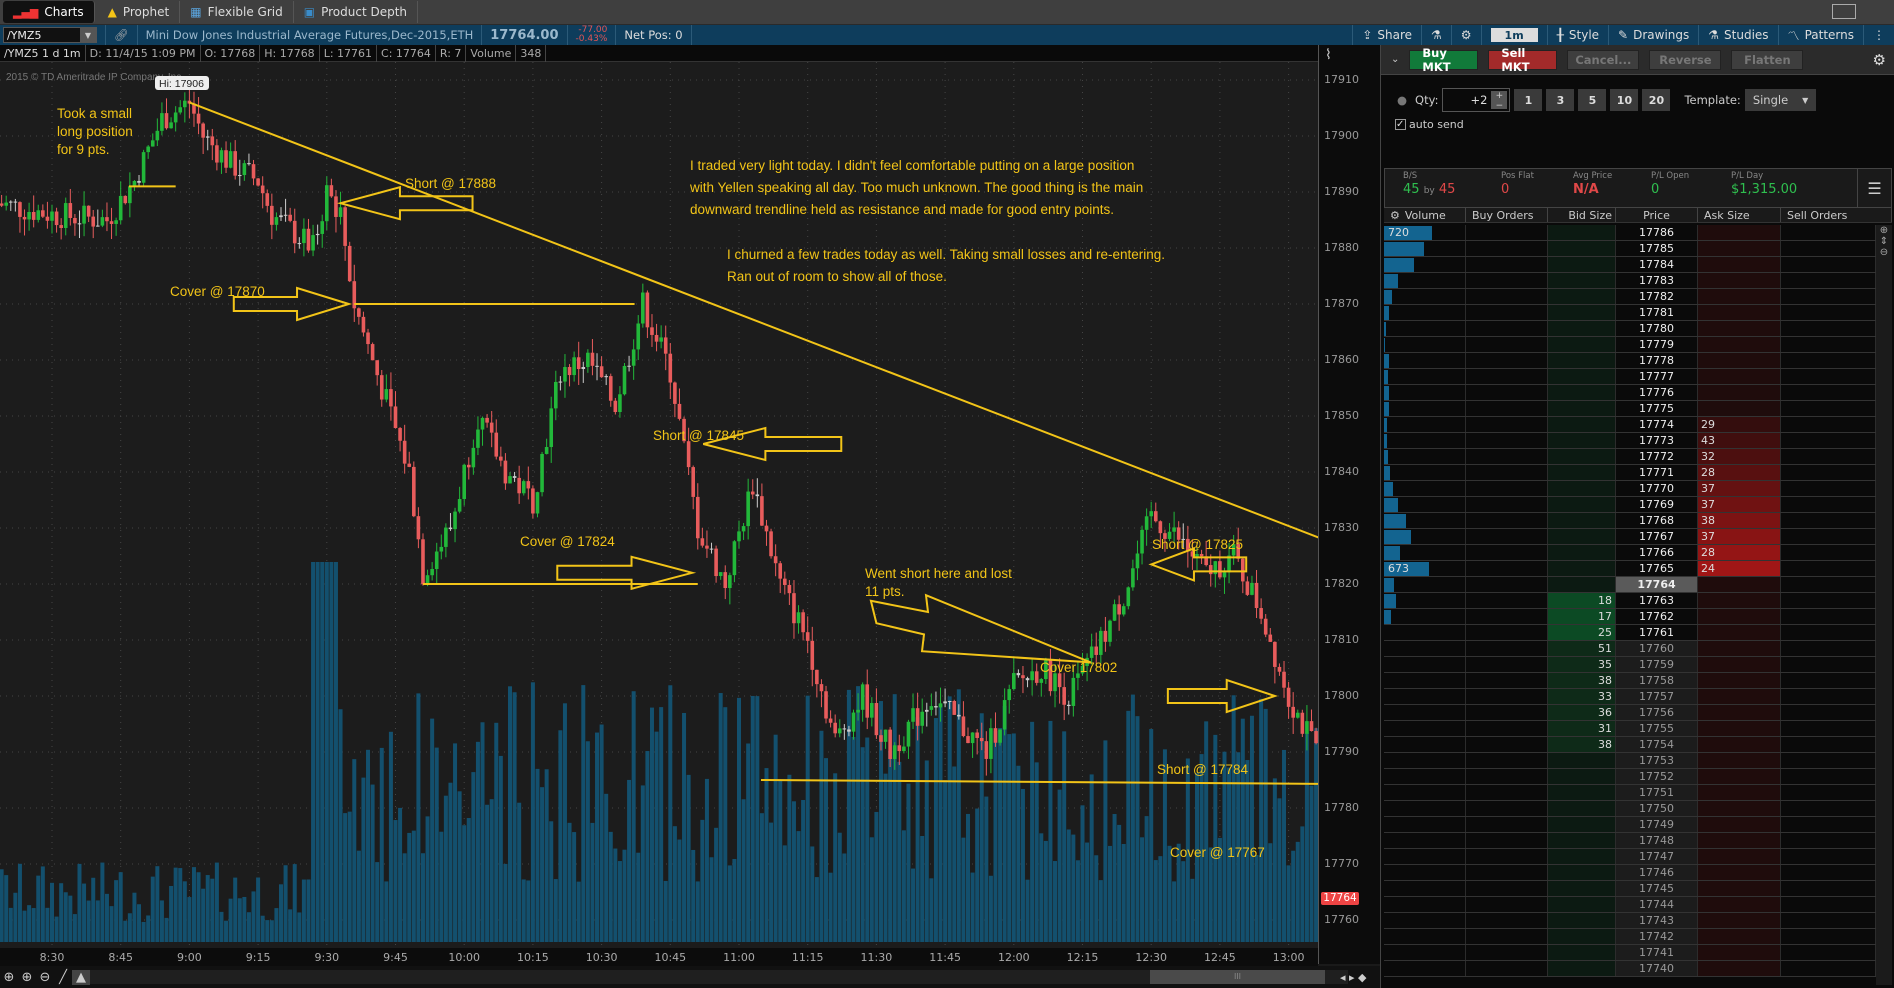 This screenshot has width=1894, height=988. I want to click on reverse-button: Reverse, so click(1685, 59).